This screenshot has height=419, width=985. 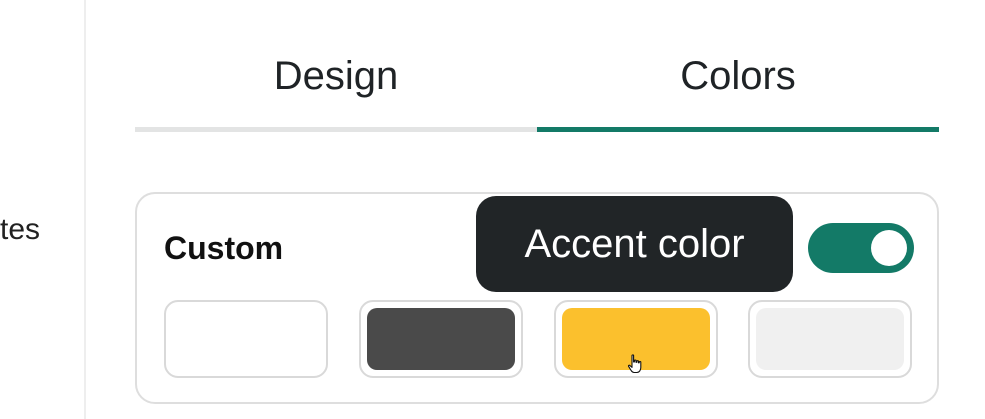 What do you see at coordinates (43, 209) in the screenshot?
I see `sidebar: tes` at bounding box center [43, 209].